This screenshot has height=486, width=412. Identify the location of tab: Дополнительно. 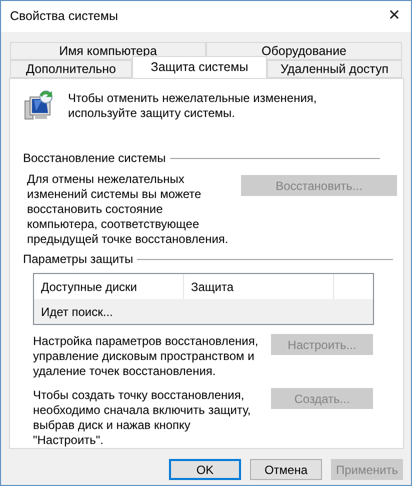
(71, 69).